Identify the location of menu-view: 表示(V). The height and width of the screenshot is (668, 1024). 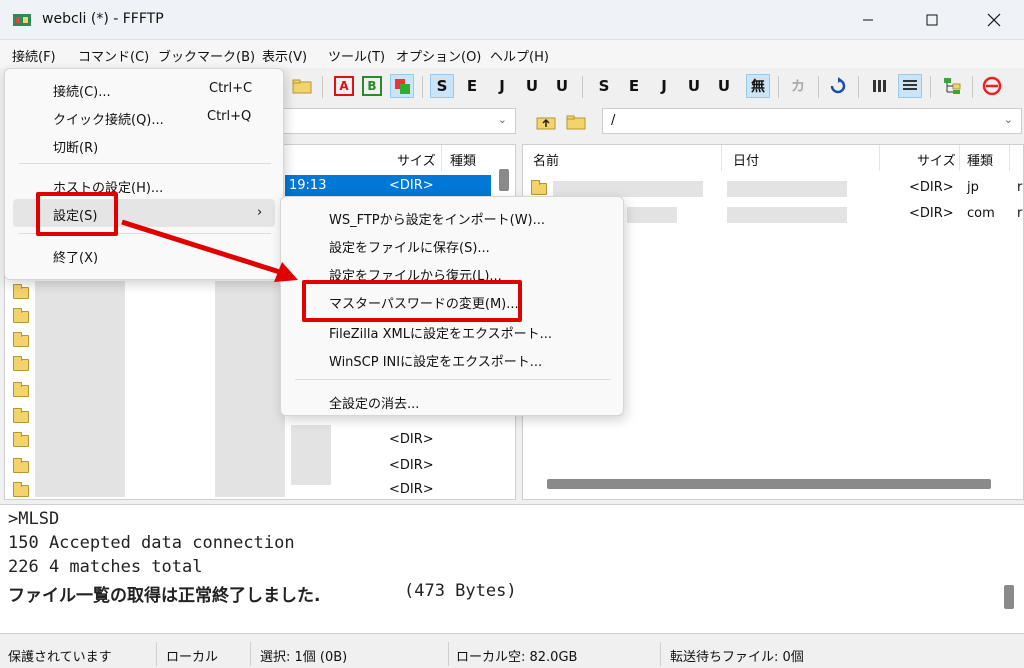
(284, 55).